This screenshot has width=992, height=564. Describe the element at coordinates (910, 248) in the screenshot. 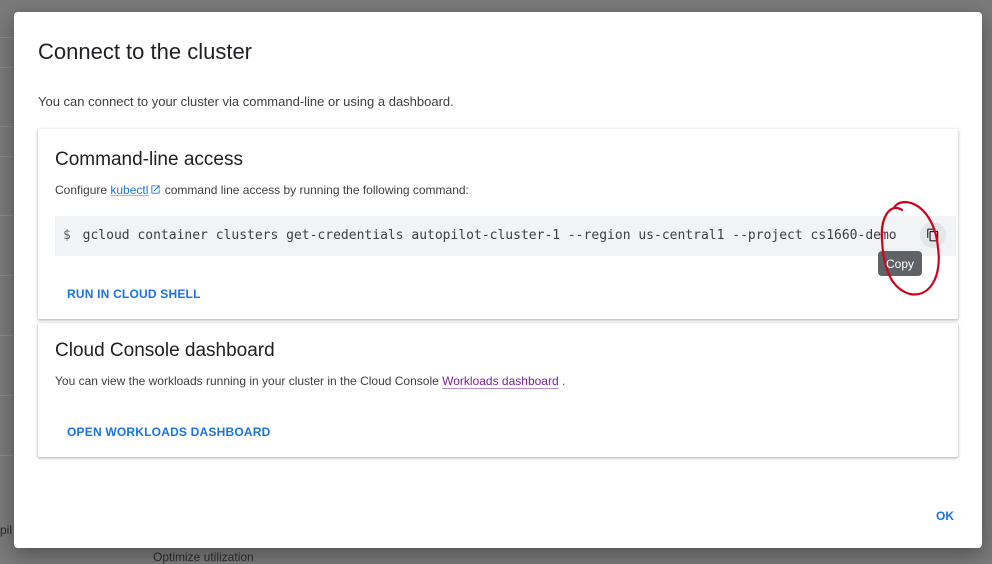

I see `red-circle-annotation` at that location.